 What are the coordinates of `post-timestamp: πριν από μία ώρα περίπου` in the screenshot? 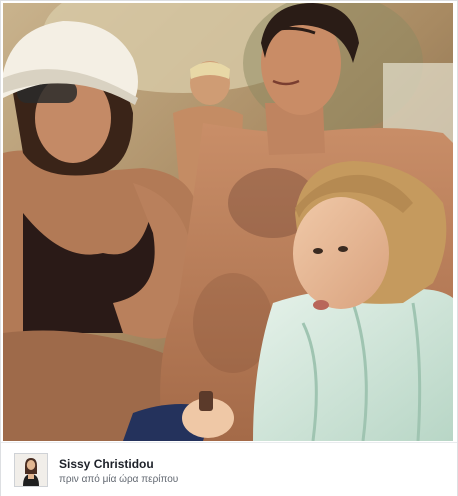 It's located at (118, 479).